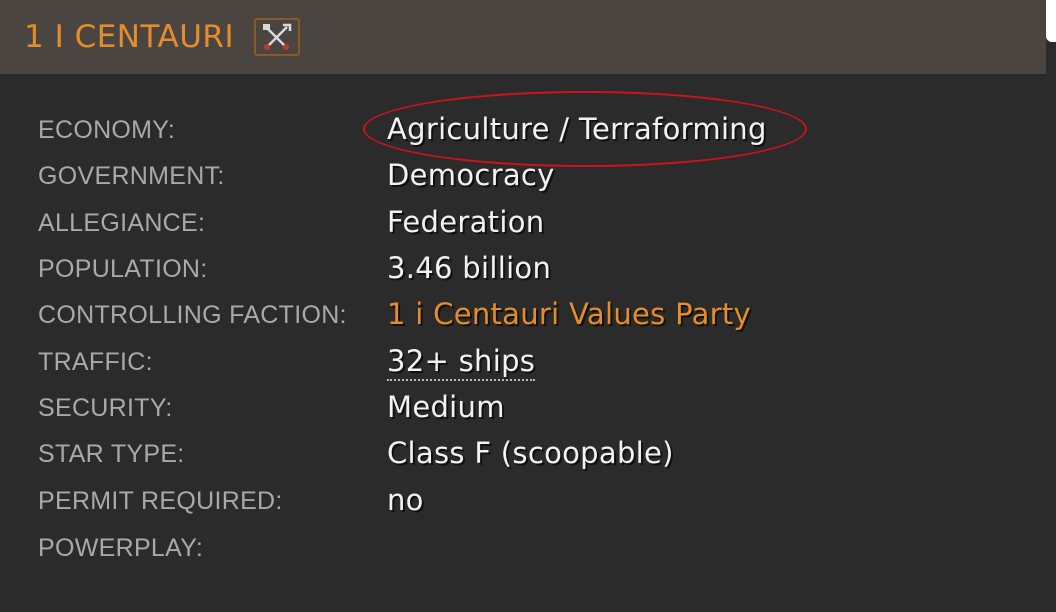  Describe the element at coordinates (469, 268) in the screenshot. I see `population-value: 3.46 billion` at that location.